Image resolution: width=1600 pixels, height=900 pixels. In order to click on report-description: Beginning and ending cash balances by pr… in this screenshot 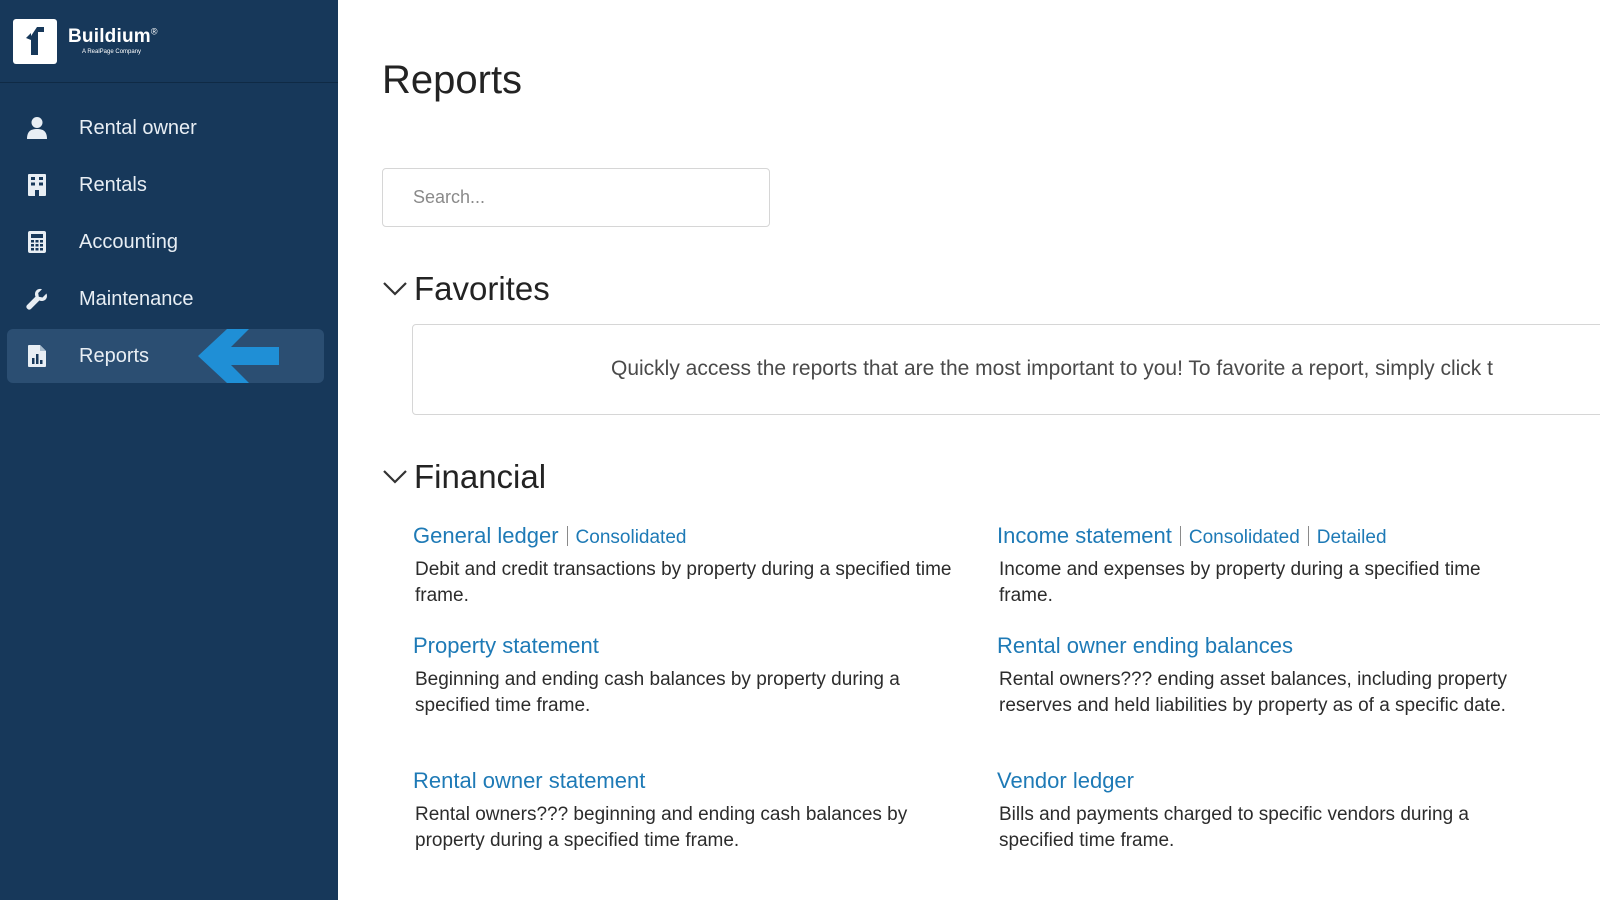, I will do `click(657, 692)`.